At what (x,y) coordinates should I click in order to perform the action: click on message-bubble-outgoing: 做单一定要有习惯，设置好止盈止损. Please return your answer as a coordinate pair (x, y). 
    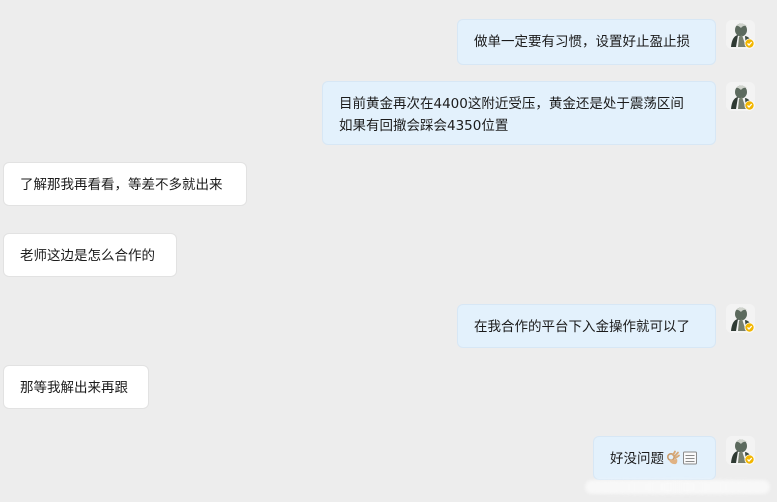
    Looking at the image, I should click on (586, 42).